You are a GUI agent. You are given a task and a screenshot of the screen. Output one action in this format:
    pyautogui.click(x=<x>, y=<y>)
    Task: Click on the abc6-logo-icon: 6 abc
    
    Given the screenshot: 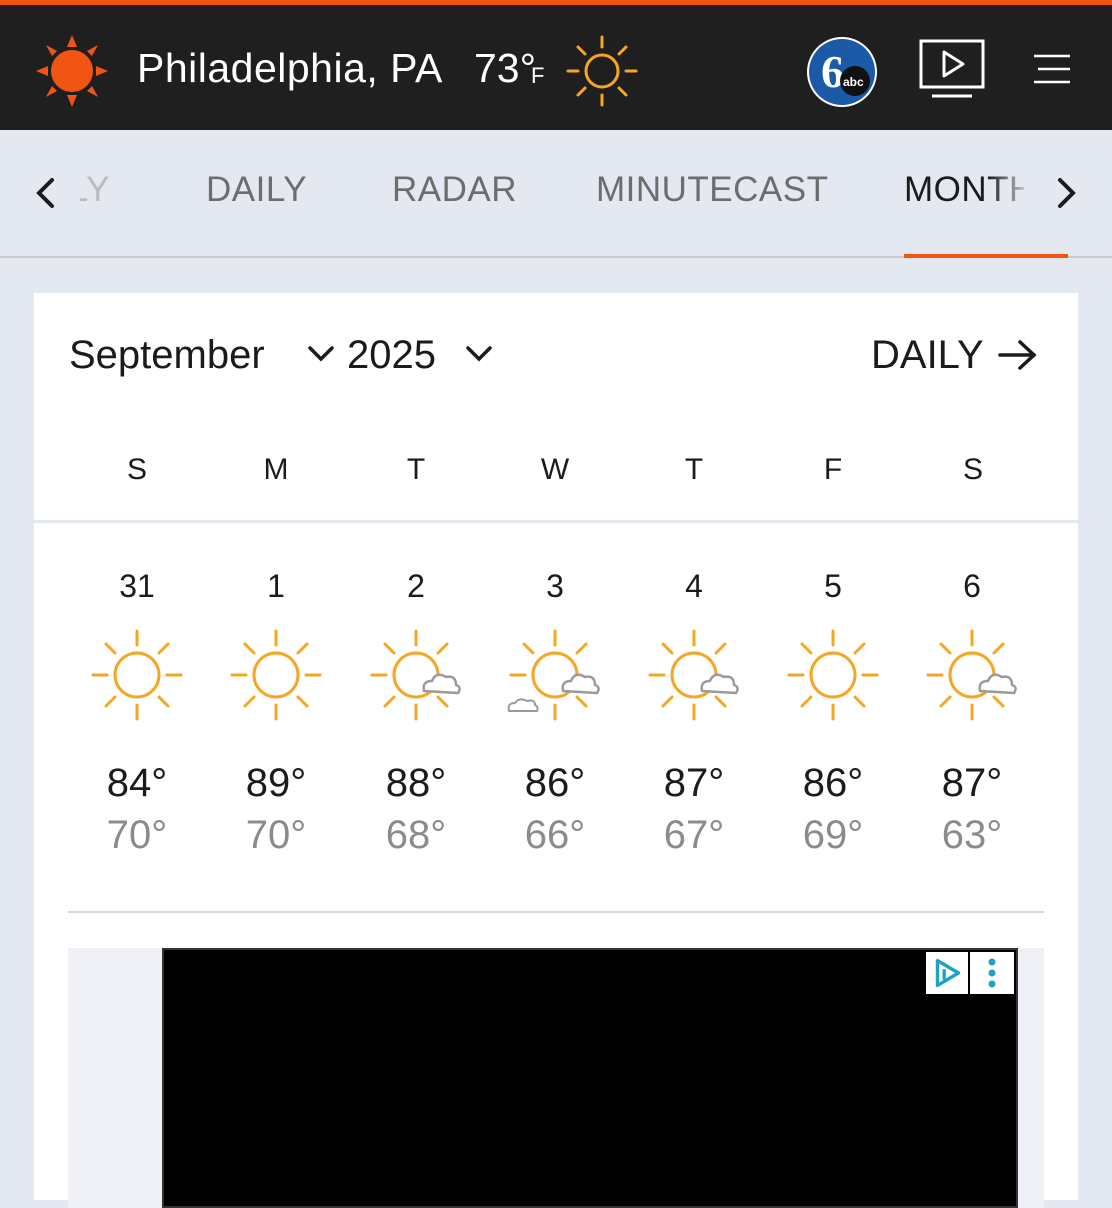 What is the action you would take?
    pyautogui.click(x=842, y=72)
    